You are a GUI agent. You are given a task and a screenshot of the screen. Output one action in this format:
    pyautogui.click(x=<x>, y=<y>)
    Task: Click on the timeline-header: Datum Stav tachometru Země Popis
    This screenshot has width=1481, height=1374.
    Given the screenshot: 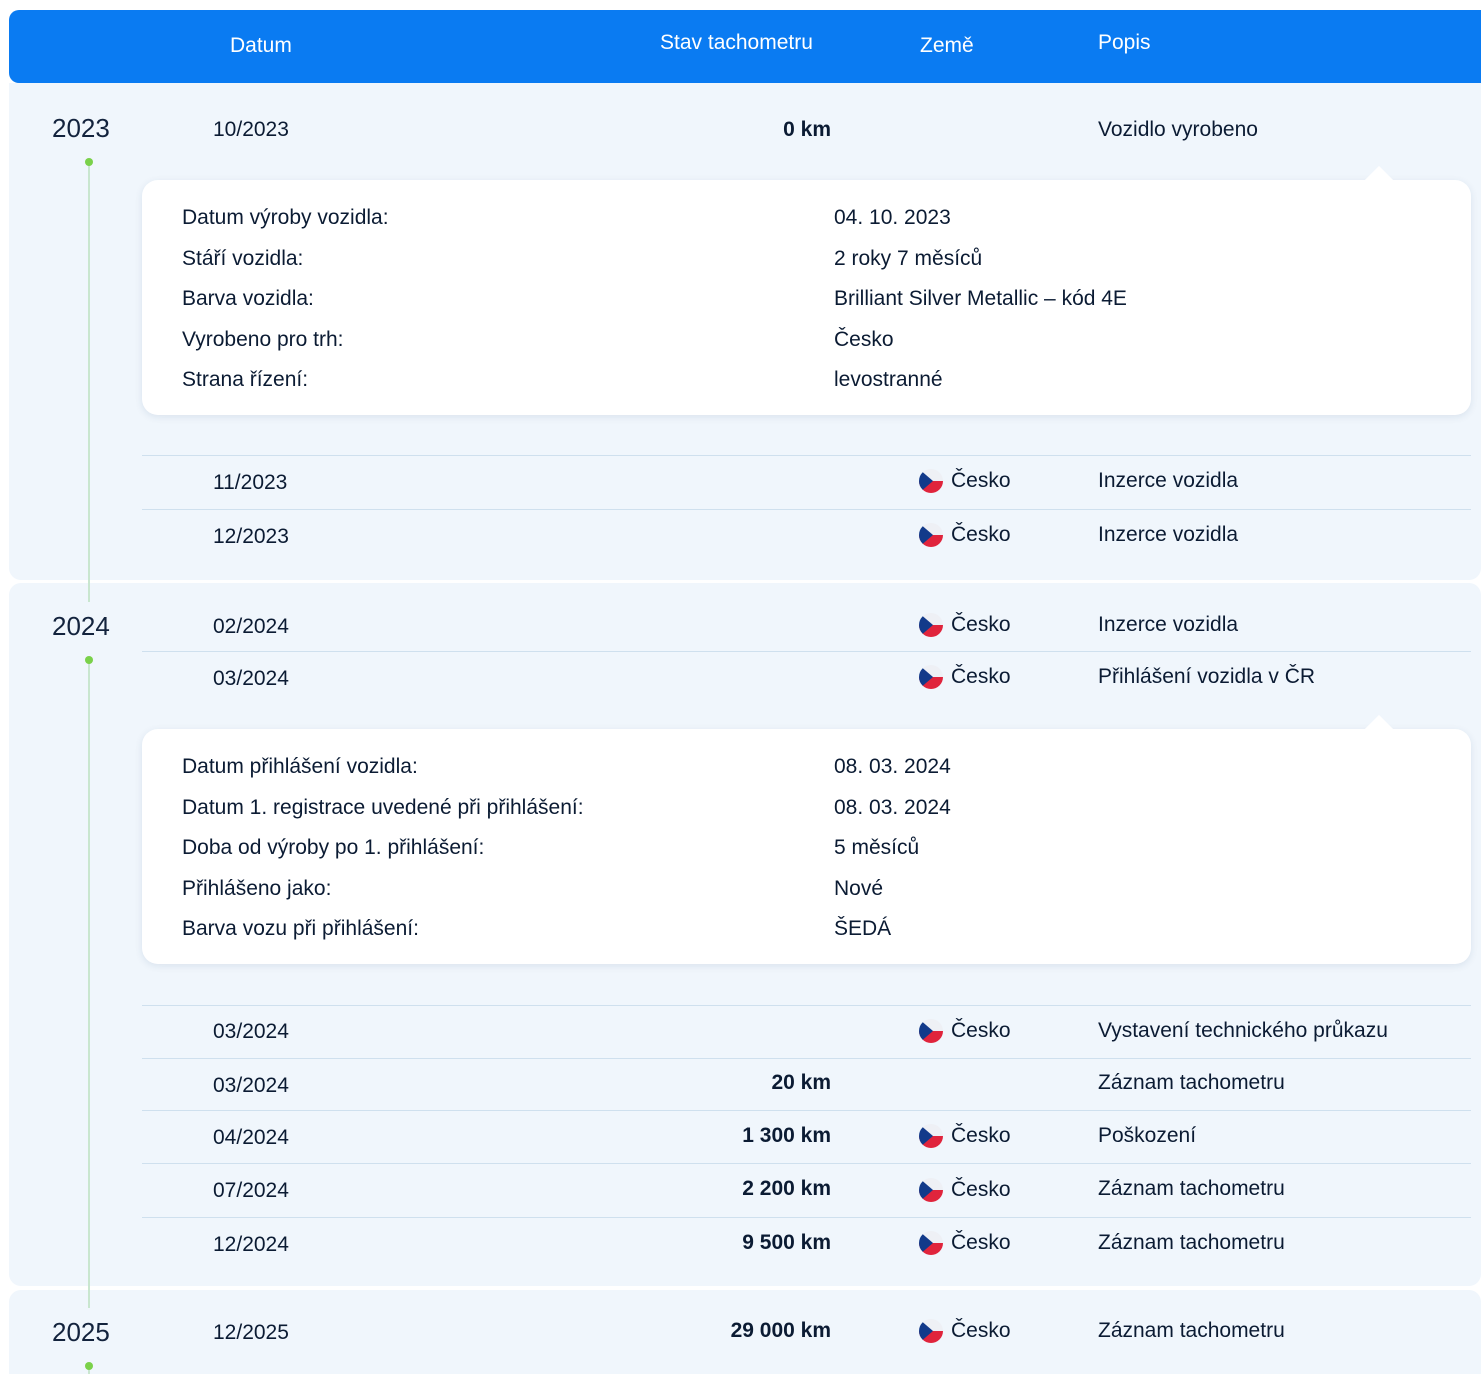 What is the action you would take?
    pyautogui.click(x=745, y=46)
    